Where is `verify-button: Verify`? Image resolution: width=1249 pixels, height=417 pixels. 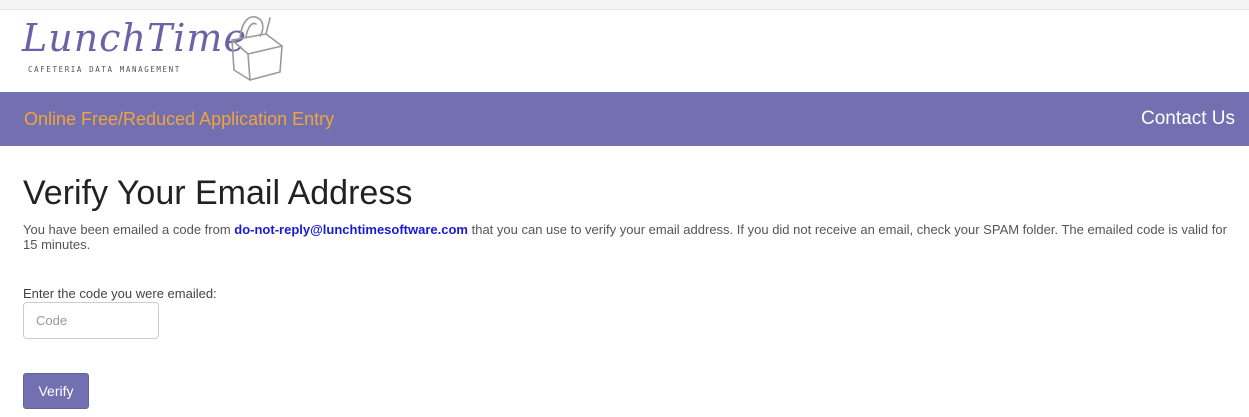 verify-button: Verify is located at coordinates (56, 391).